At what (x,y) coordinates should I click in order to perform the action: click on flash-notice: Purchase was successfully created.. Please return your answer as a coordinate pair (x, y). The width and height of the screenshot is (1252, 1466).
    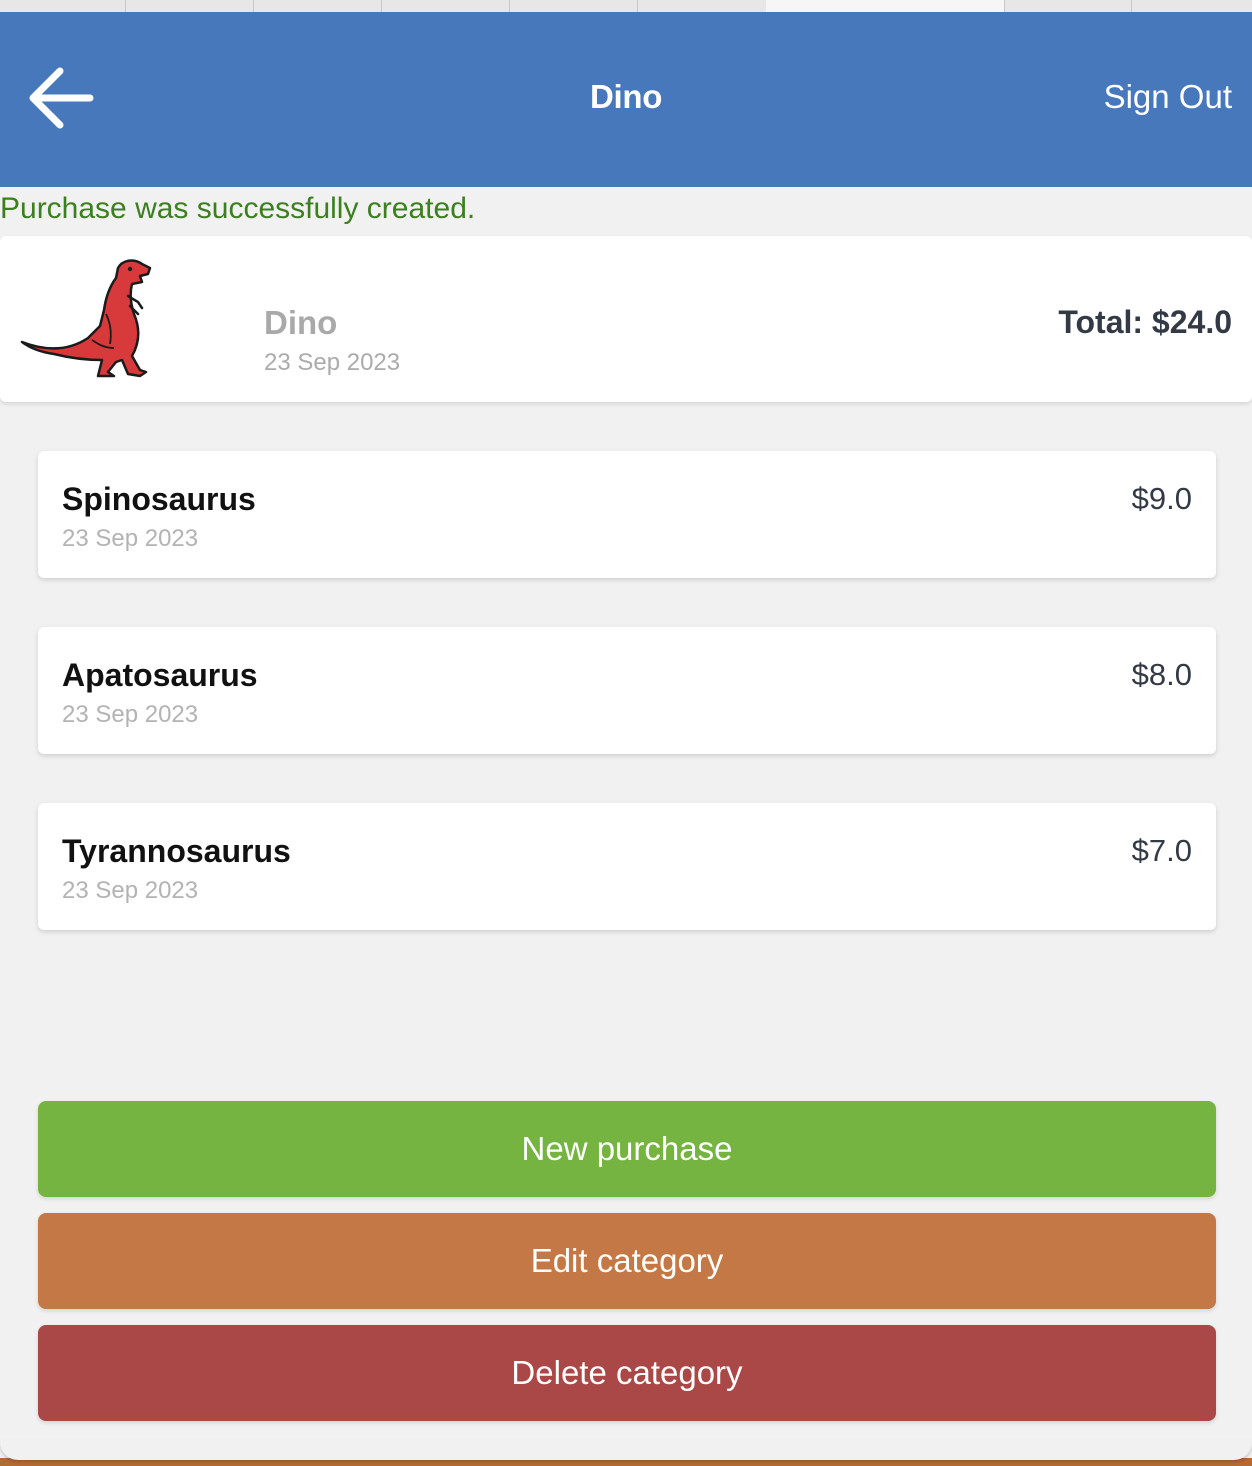
    Looking at the image, I should click on (238, 208).